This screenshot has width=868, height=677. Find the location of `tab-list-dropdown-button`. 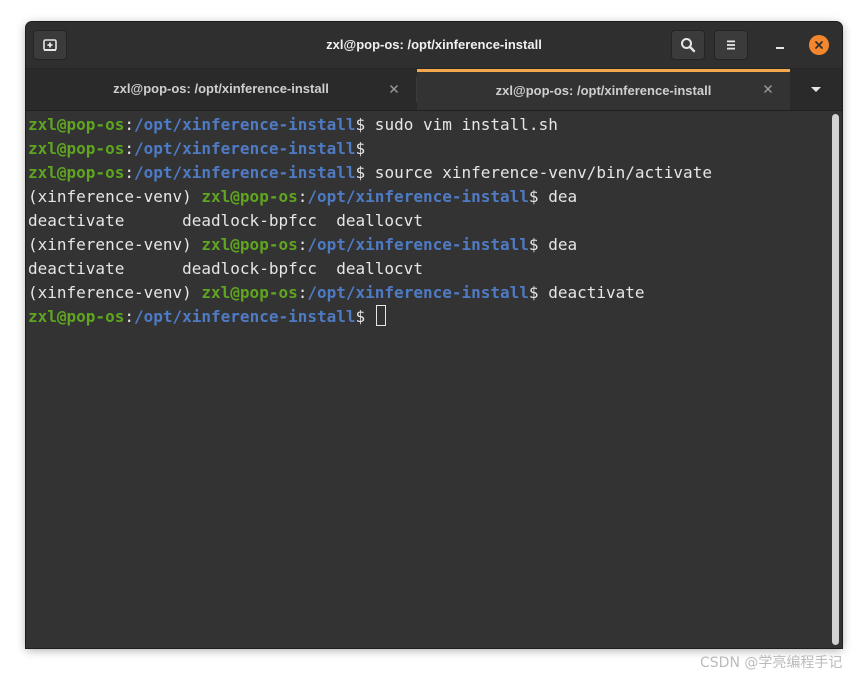

tab-list-dropdown-button is located at coordinates (816, 89).